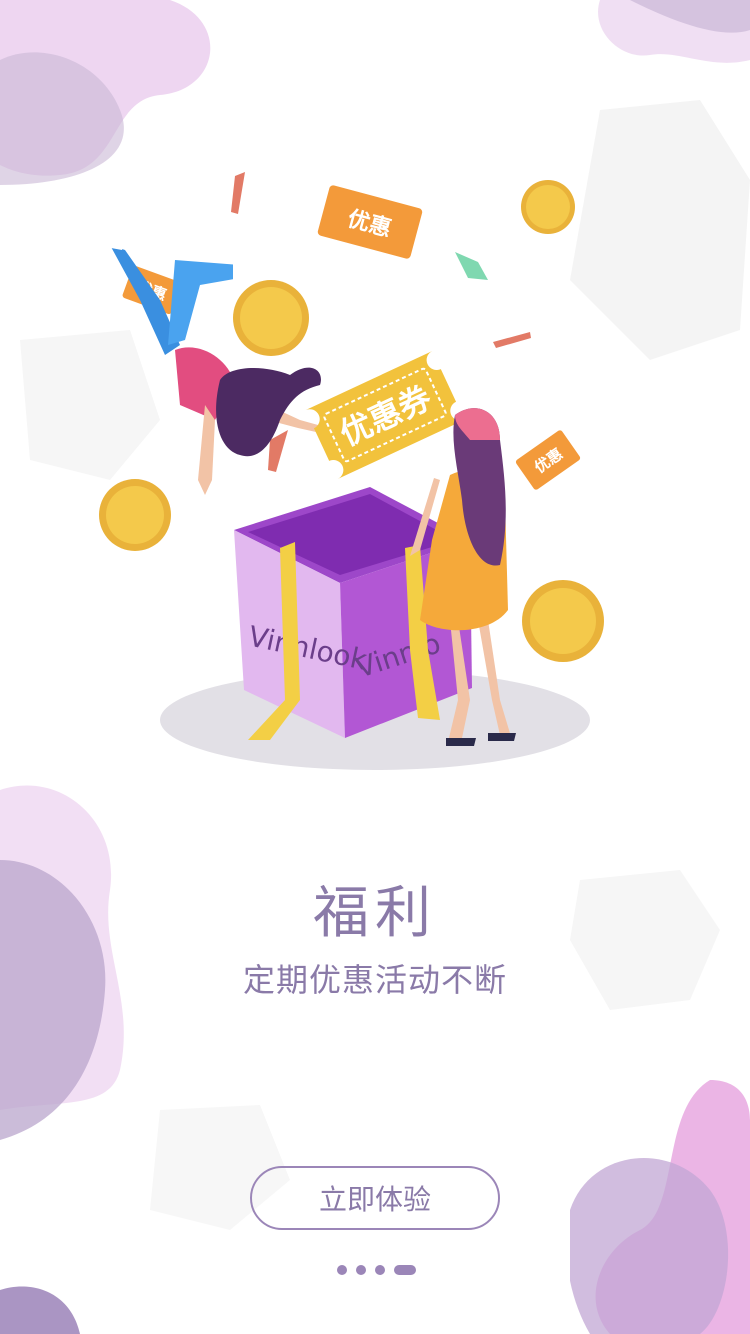 The width and height of the screenshot is (750, 1334). Describe the element at coordinates (374, 980) in the screenshot. I see `page-subtitle: 定期优惠活动不断` at that location.